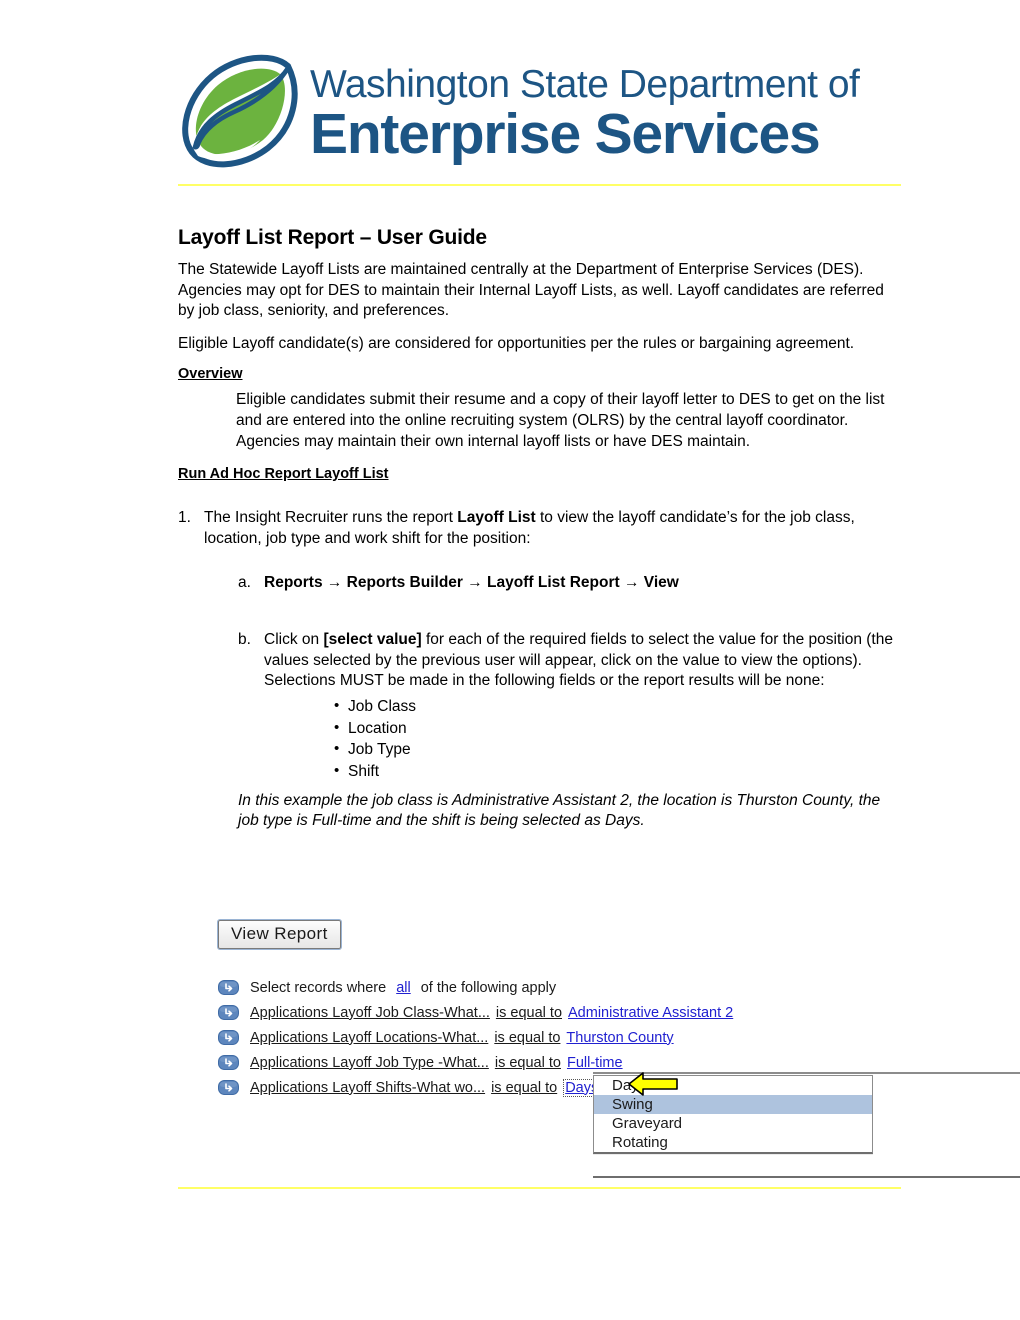  Describe the element at coordinates (617, 706) in the screenshot. I see `list-item: Job Class` at that location.